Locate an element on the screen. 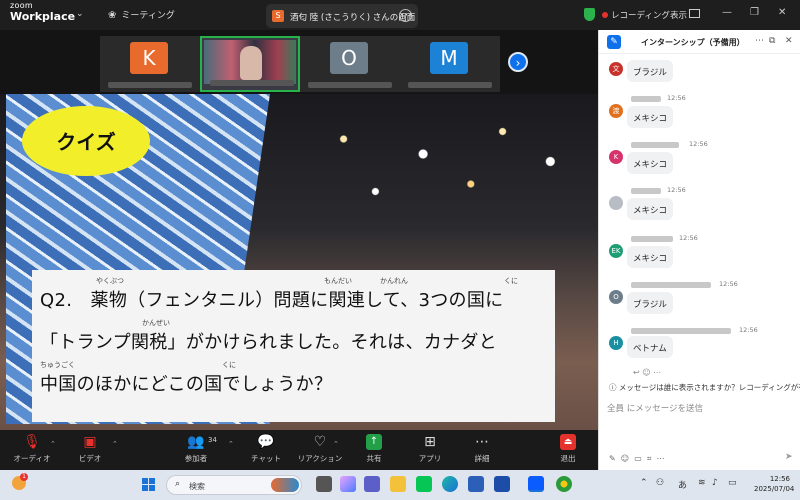  sharer-badge: S is located at coordinates (278, 16).